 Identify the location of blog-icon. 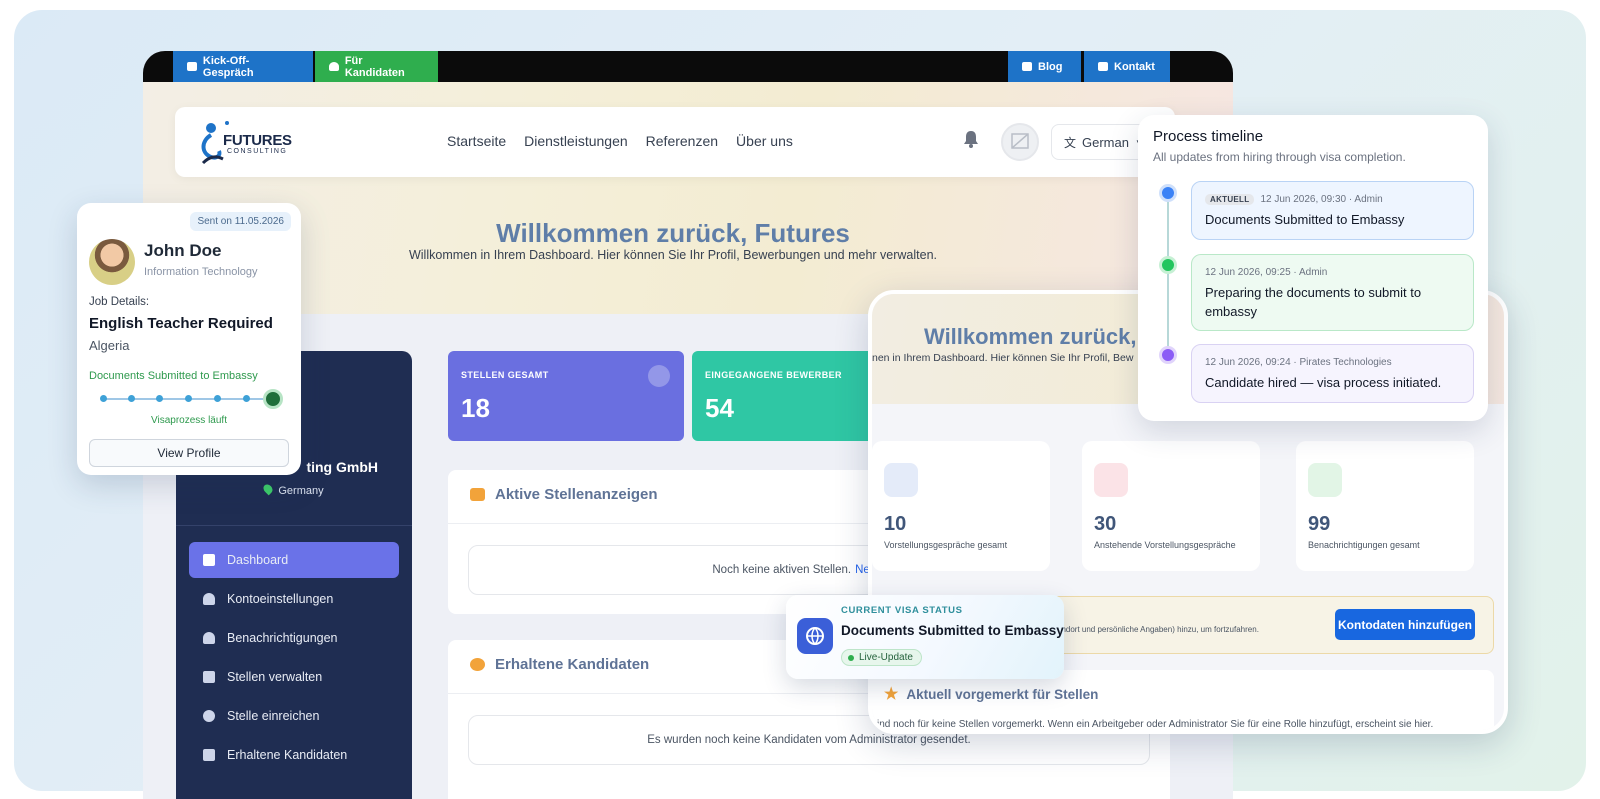
(1027, 66).